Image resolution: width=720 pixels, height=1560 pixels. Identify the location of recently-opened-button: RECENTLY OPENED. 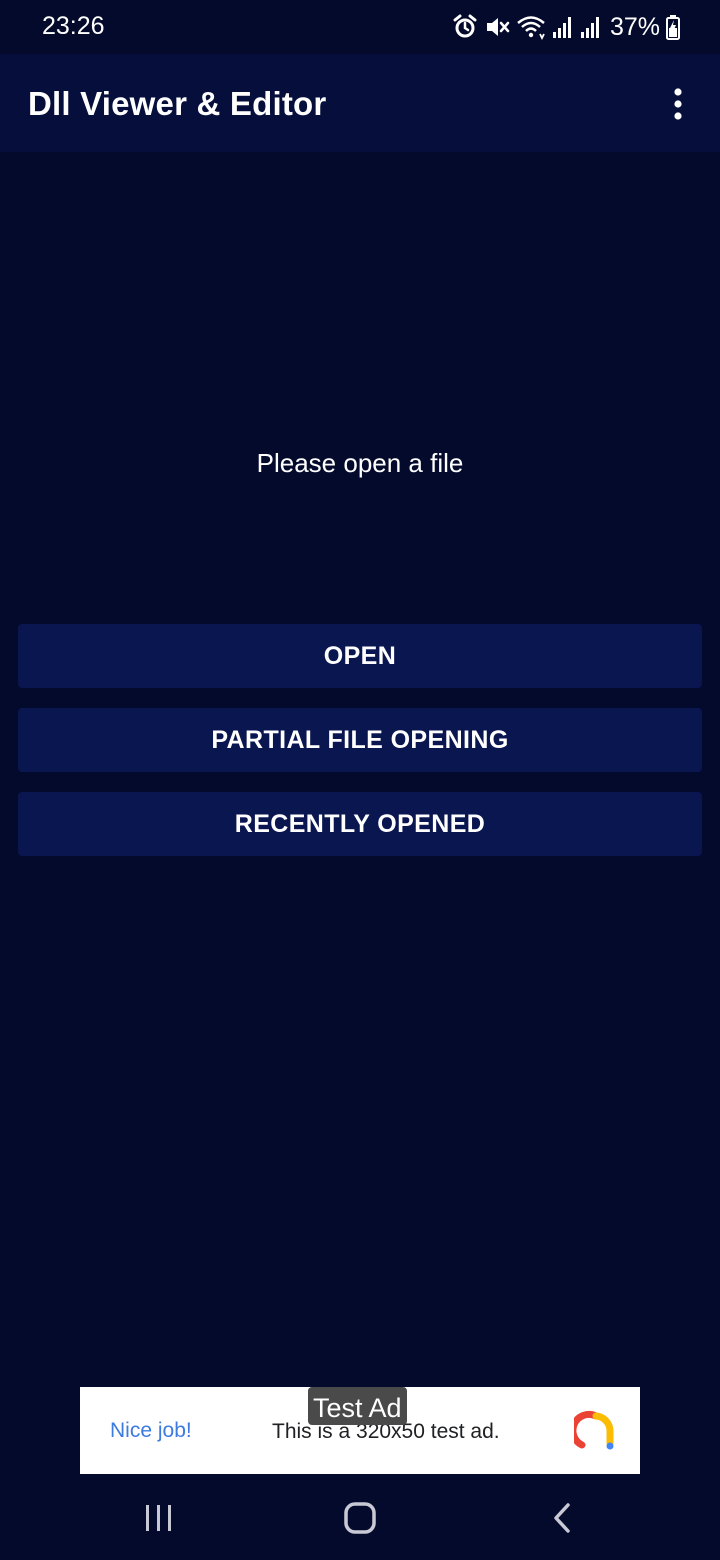
(360, 824).